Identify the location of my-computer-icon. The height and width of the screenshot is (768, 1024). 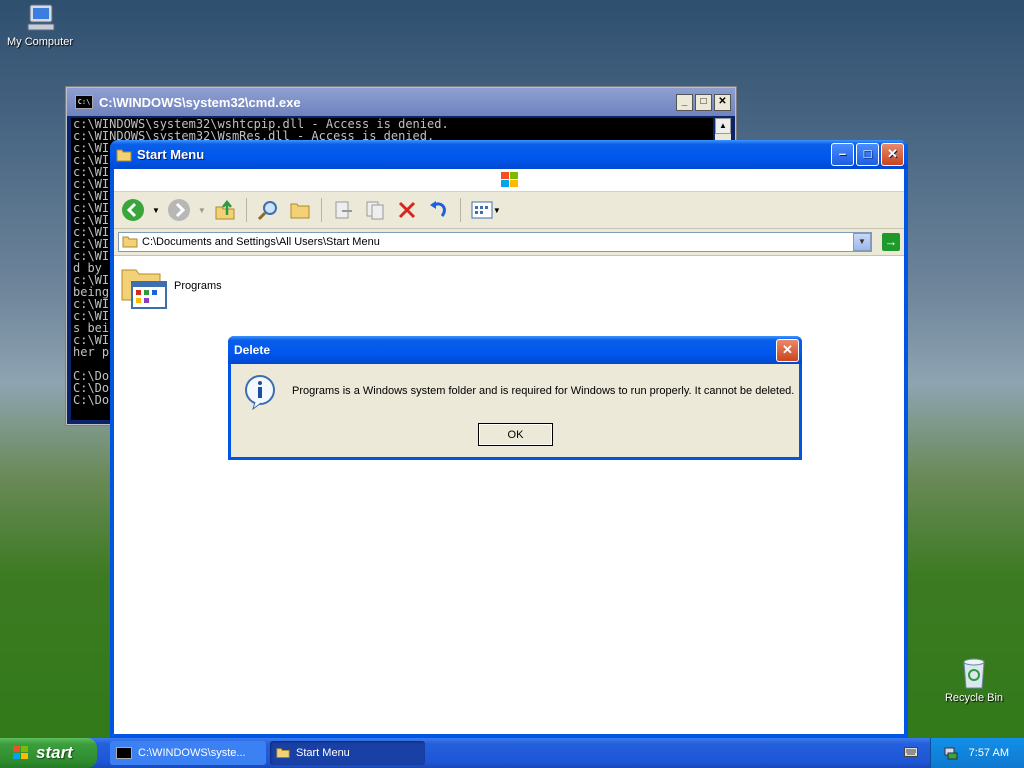
(41, 17).